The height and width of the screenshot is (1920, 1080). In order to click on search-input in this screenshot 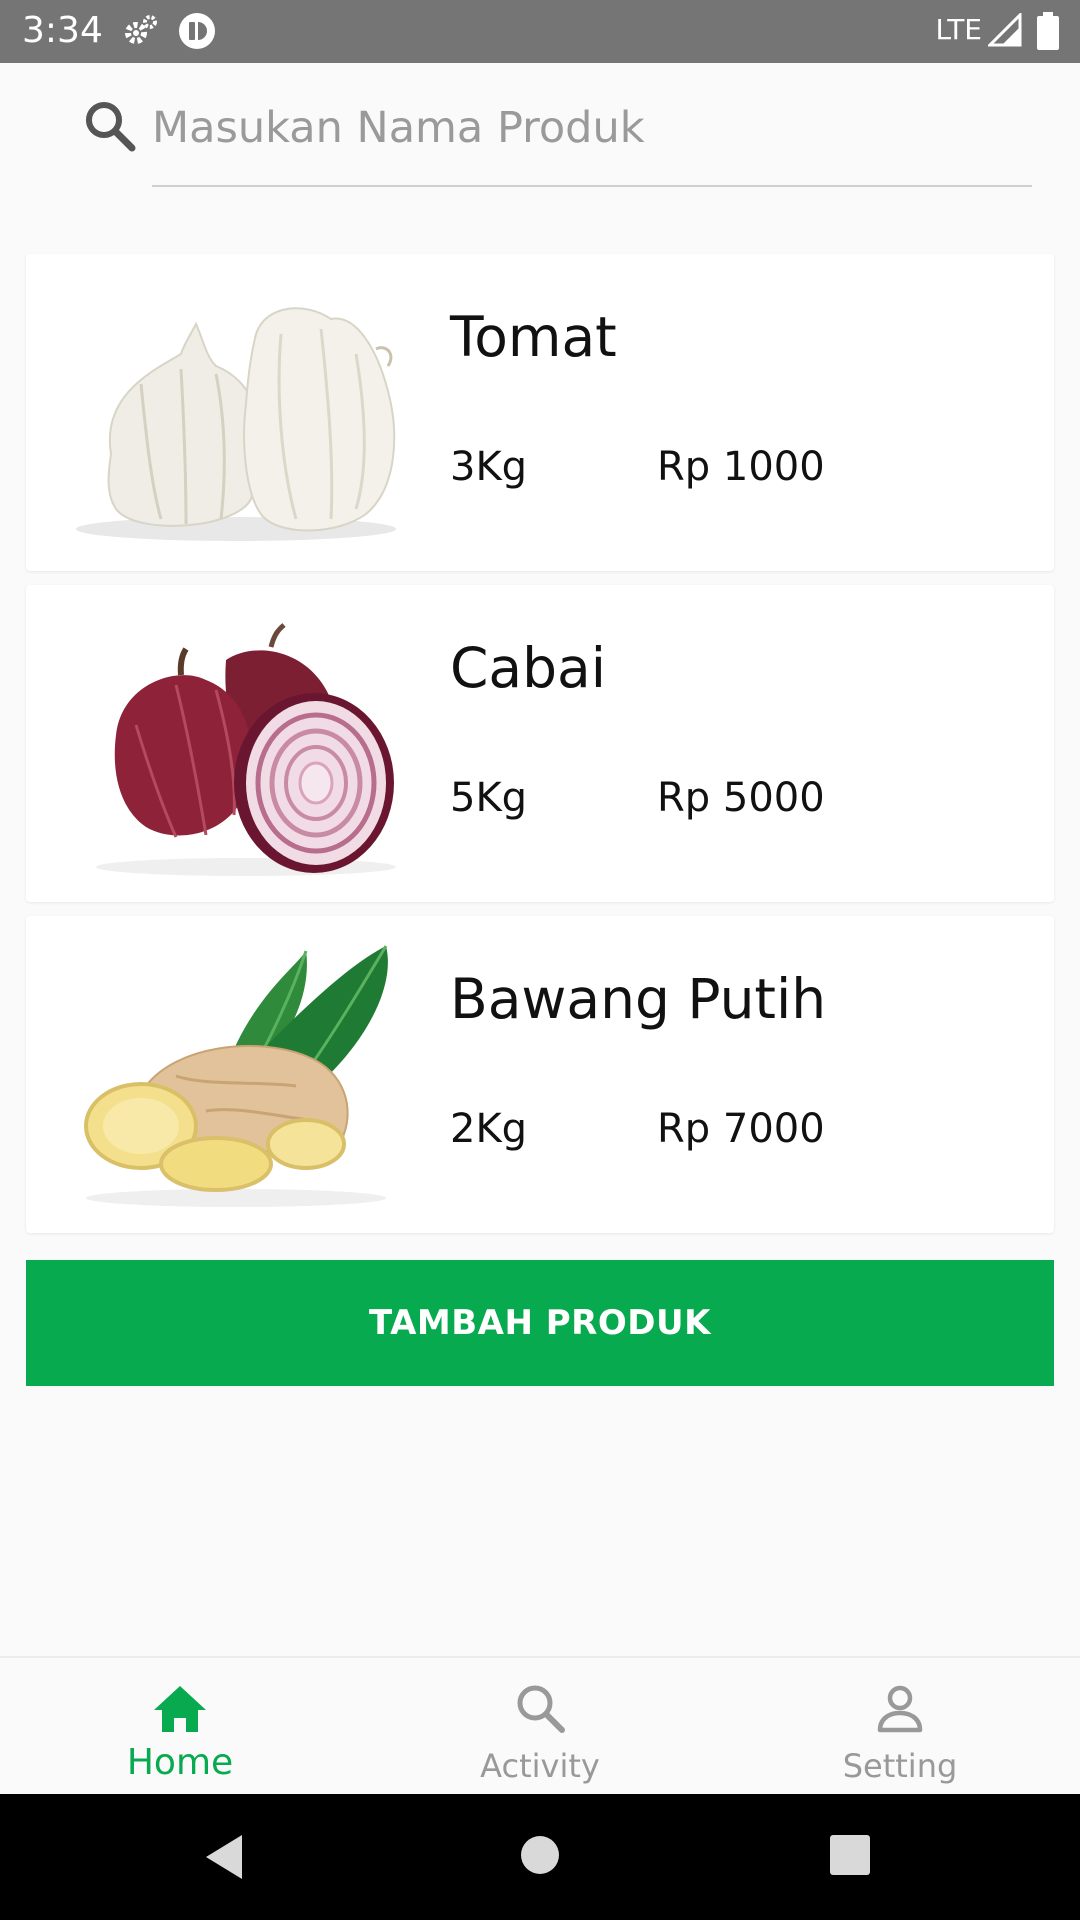, I will do `click(592, 128)`.